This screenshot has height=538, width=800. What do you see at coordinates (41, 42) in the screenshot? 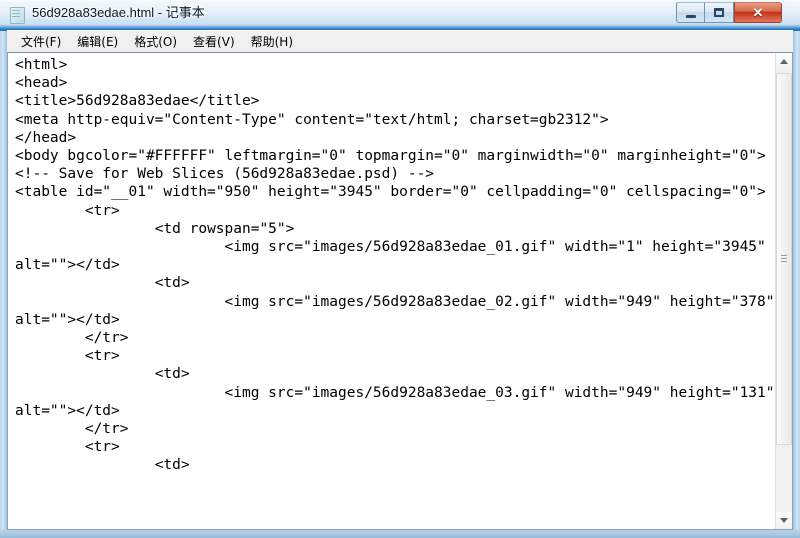
I see `menu-file: 文件(F)` at bounding box center [41, 42].